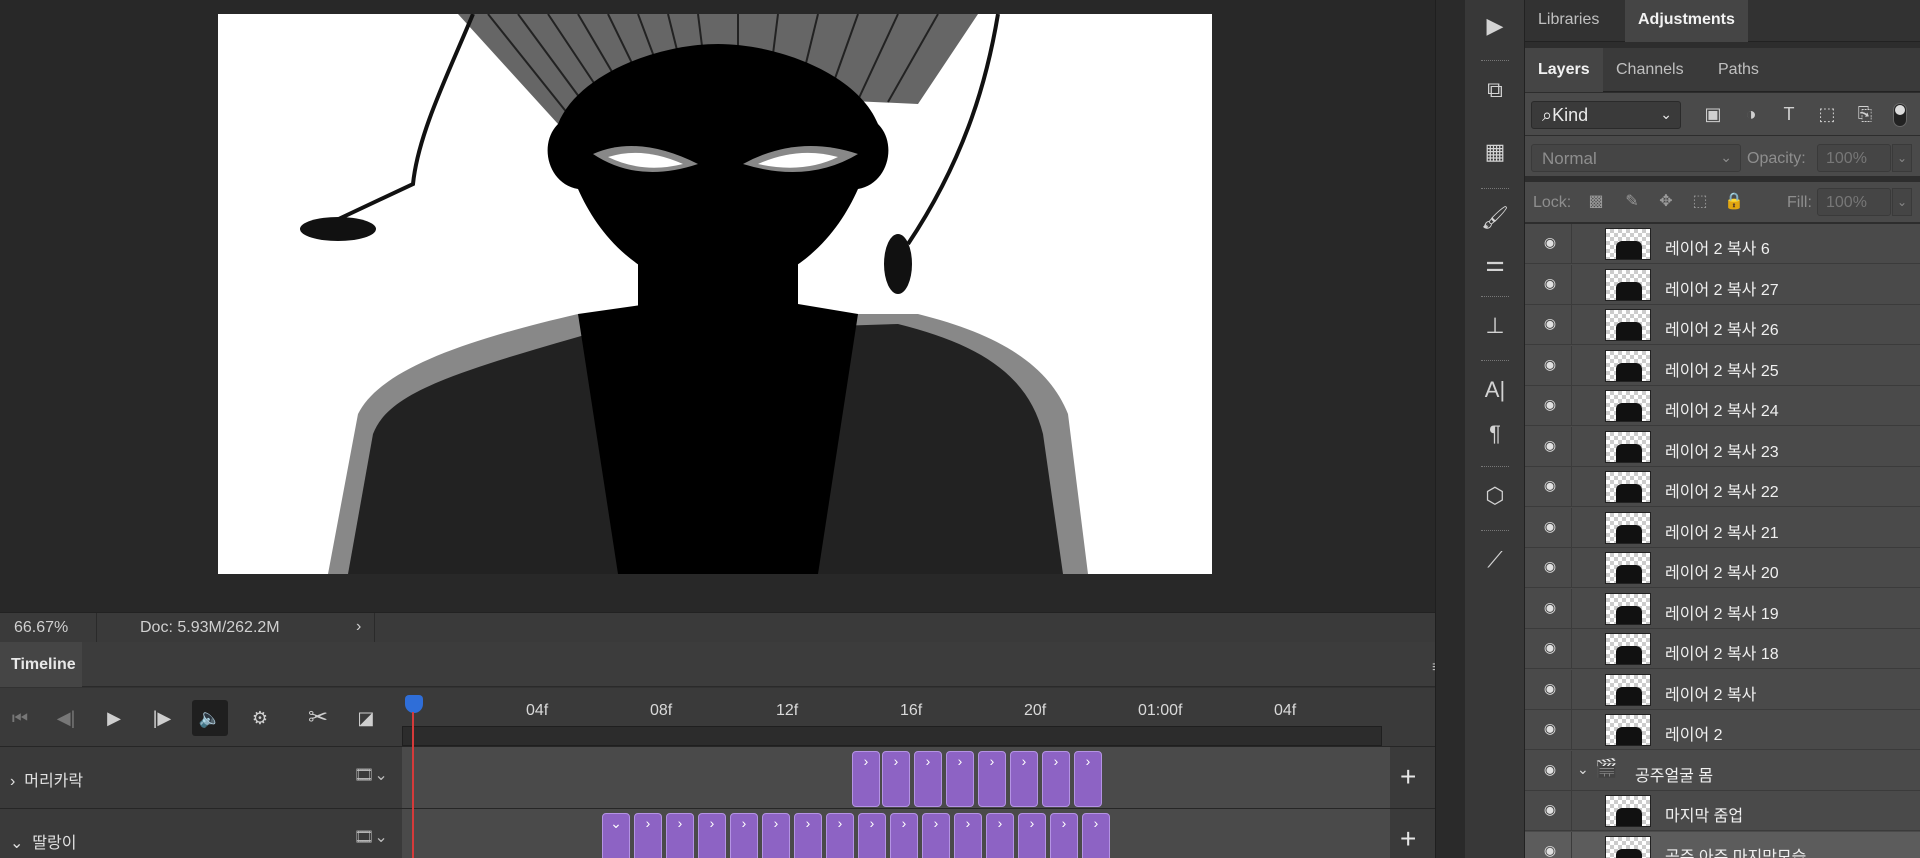  Describe the element at coordinates (892, 736) in the screenshot. I see `work-area-bar` at that location.